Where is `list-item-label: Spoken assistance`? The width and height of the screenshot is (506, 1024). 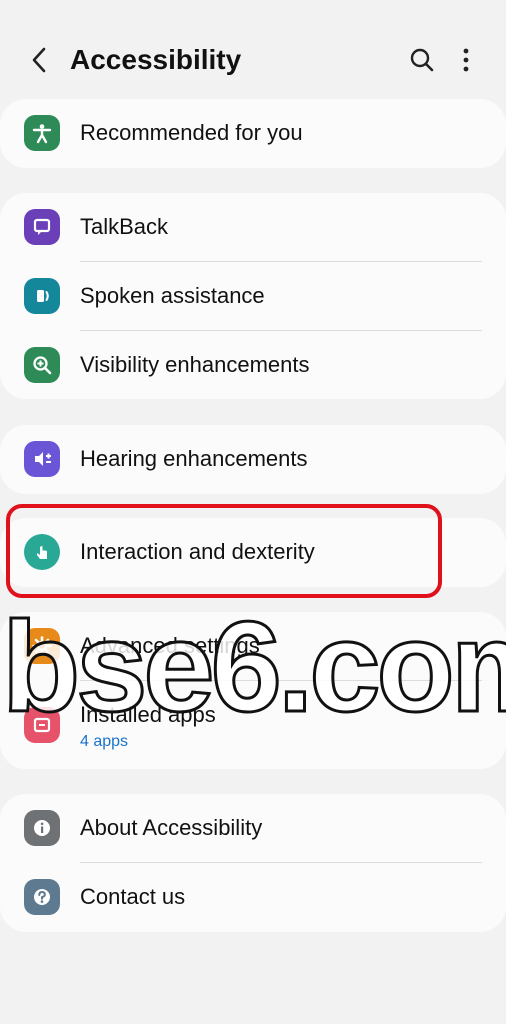
list-item-label: Spoken assistance is located at coordinates (172, 295).